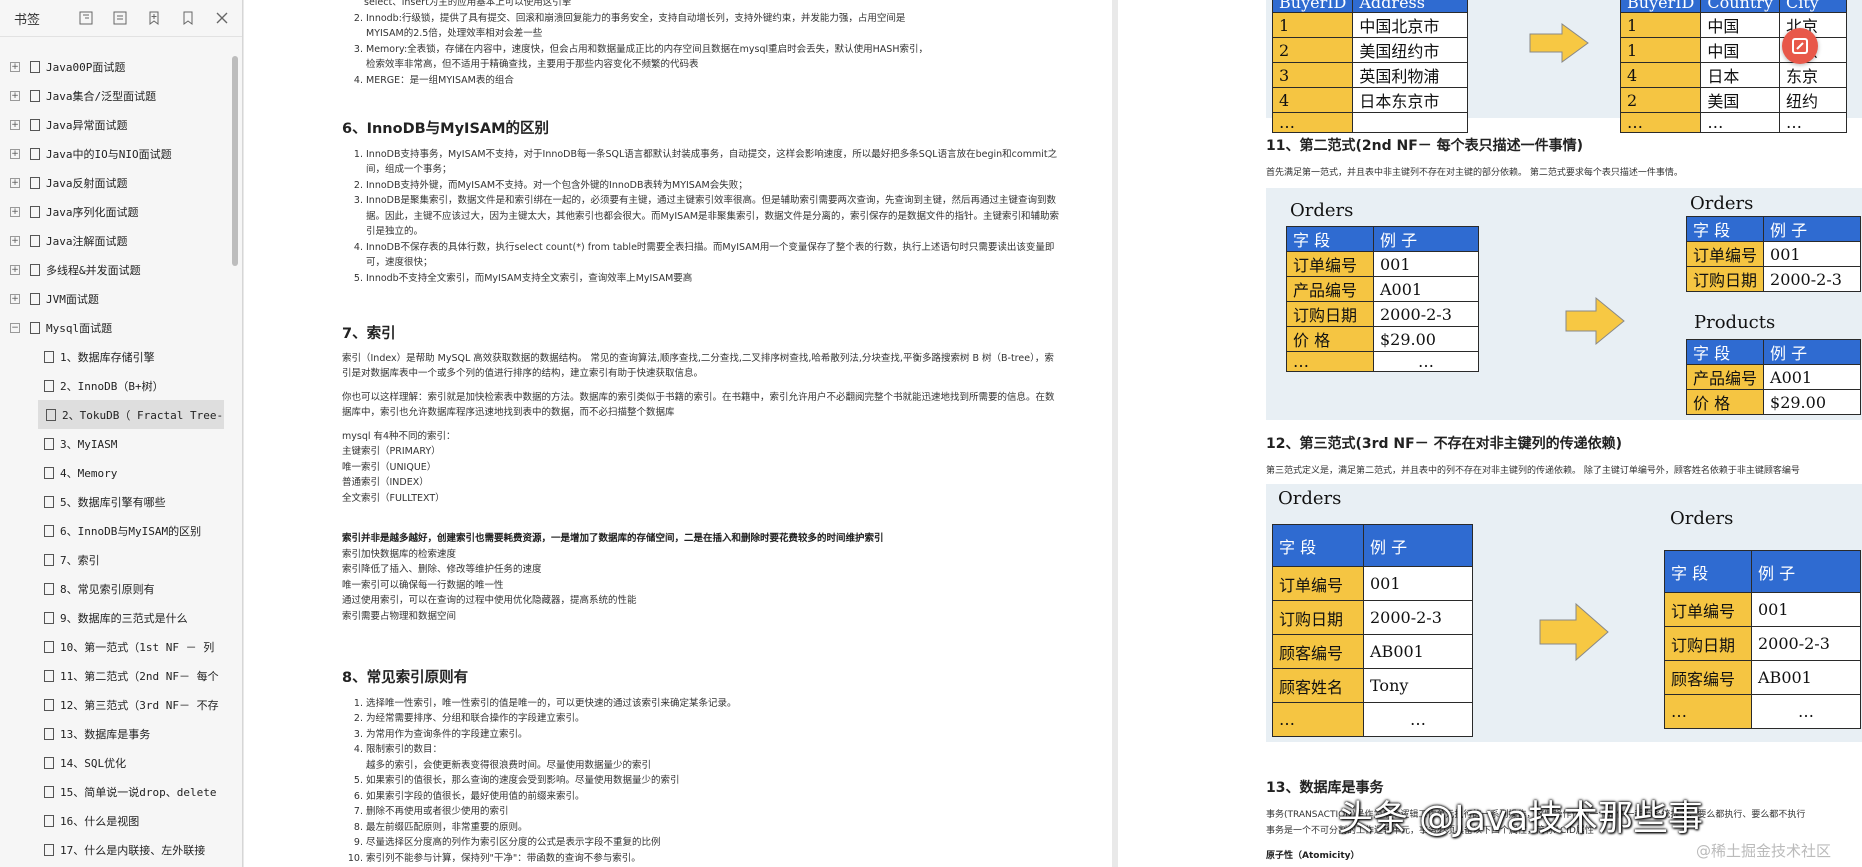 The image size is (1862, 867). Describe the element at coordinates (1318, 545) in the screenshot. I see `table-header-cell: 字 段` at that location.